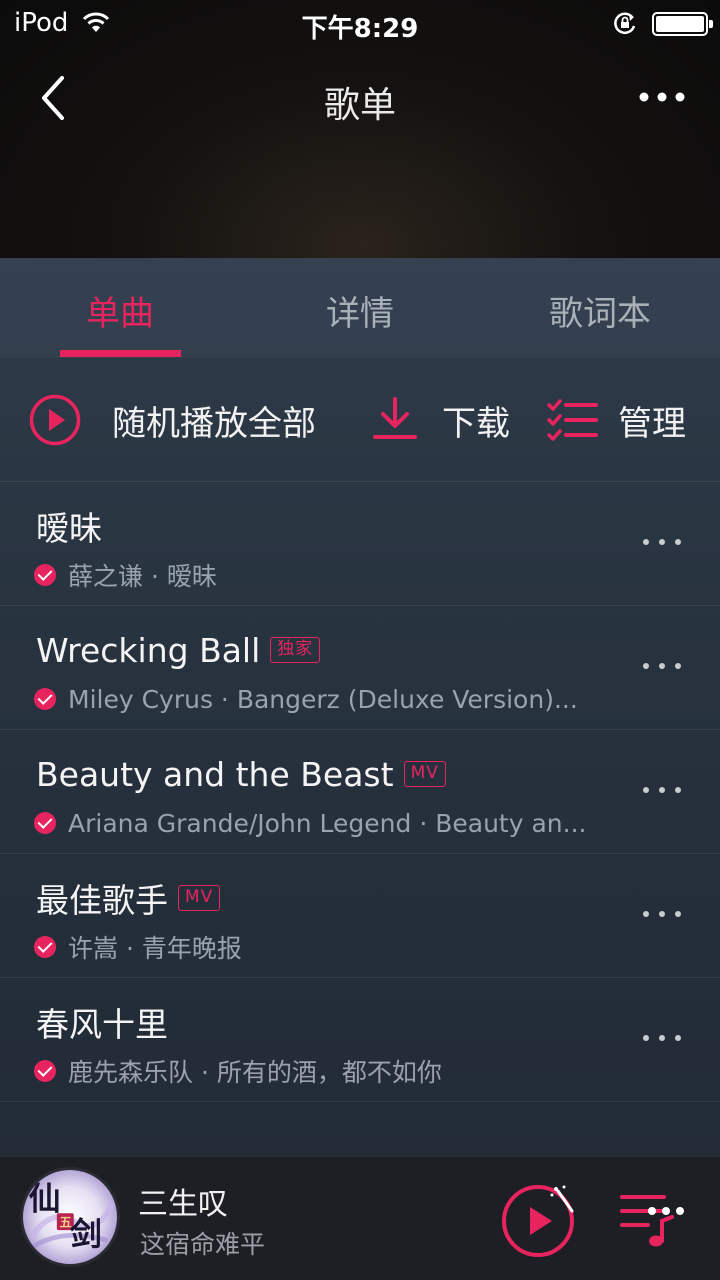 This screenshot has height=1280, width=720. I want to click on song-title: 最佳歌手, so click(102, 900).